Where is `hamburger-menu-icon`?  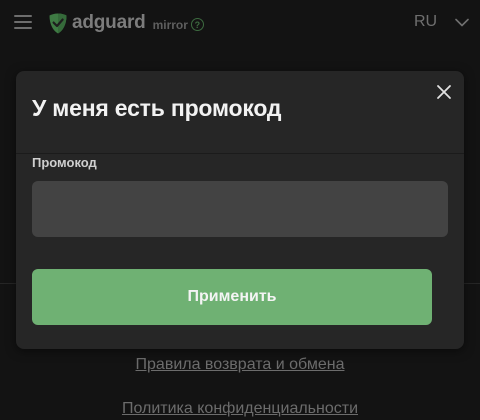 hamburger-menu-icon is located at coordinates (24, 23).